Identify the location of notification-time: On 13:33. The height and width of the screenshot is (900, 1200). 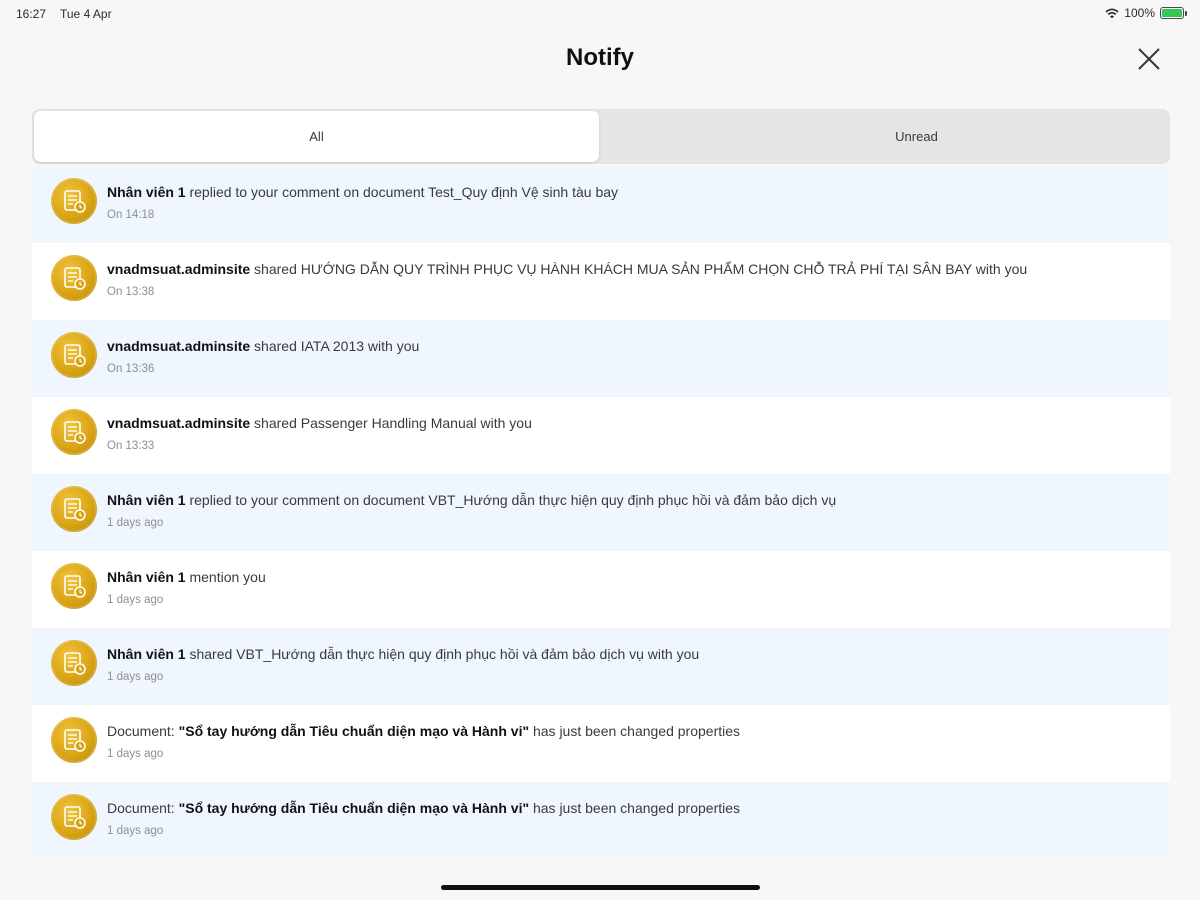
(131, 446).